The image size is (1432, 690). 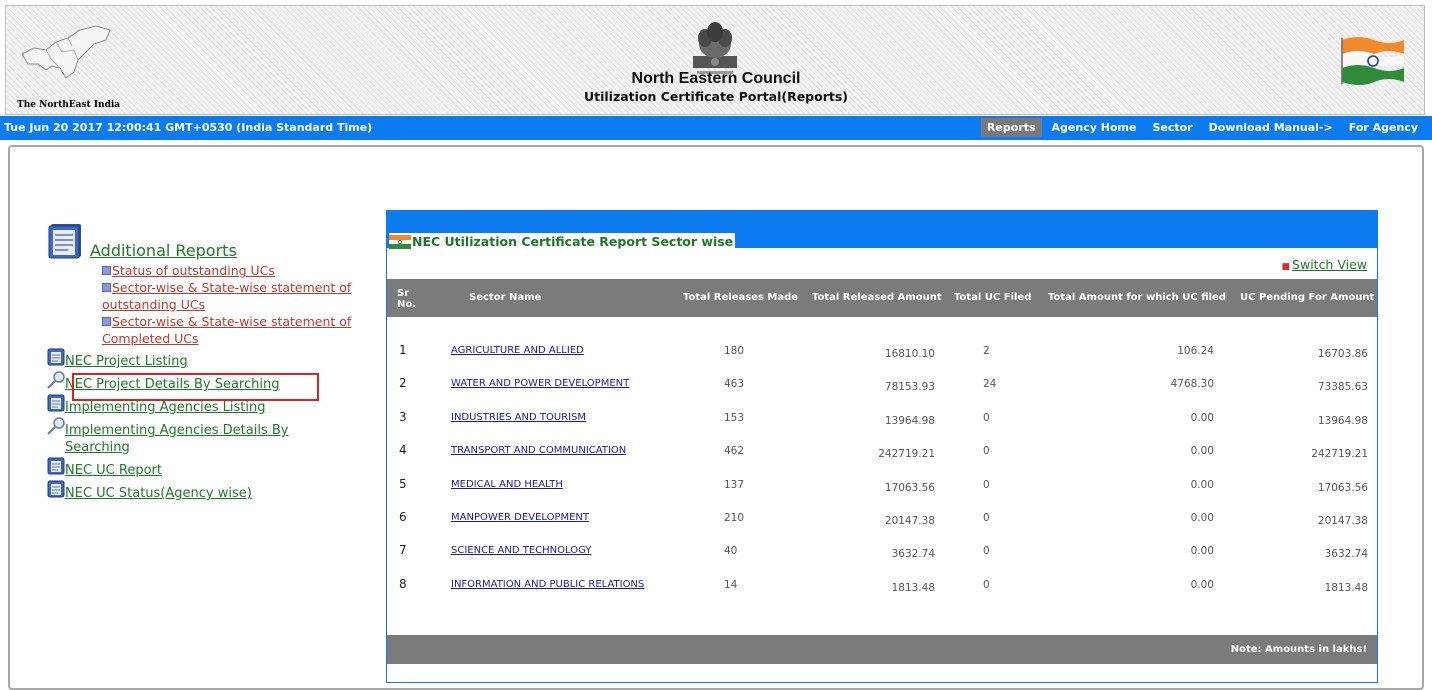 I want to click on col-released-amount: Total Released Amount, so click(x=877, y=297).